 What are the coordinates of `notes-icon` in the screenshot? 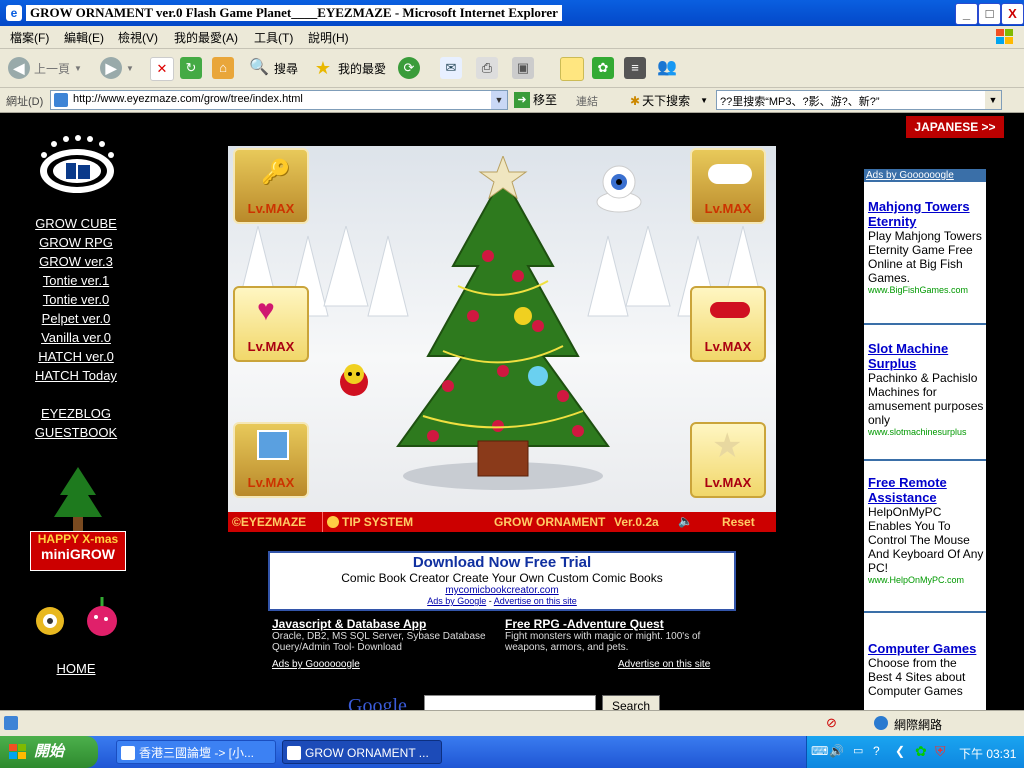 It's located at (572, 69).